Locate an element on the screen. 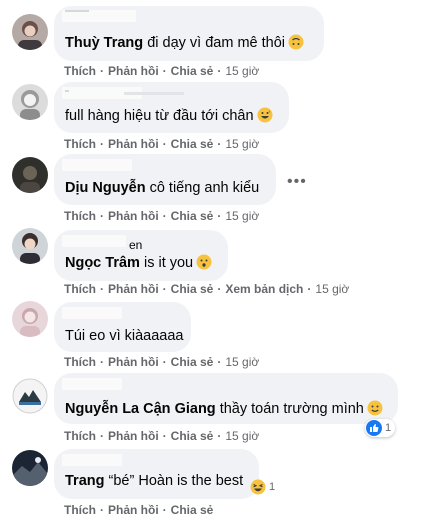 The image size is (439, 523). comment-bubble: Dịu Nguyễn cô tiếng anh kiểu is located at coordinates (165, 179).